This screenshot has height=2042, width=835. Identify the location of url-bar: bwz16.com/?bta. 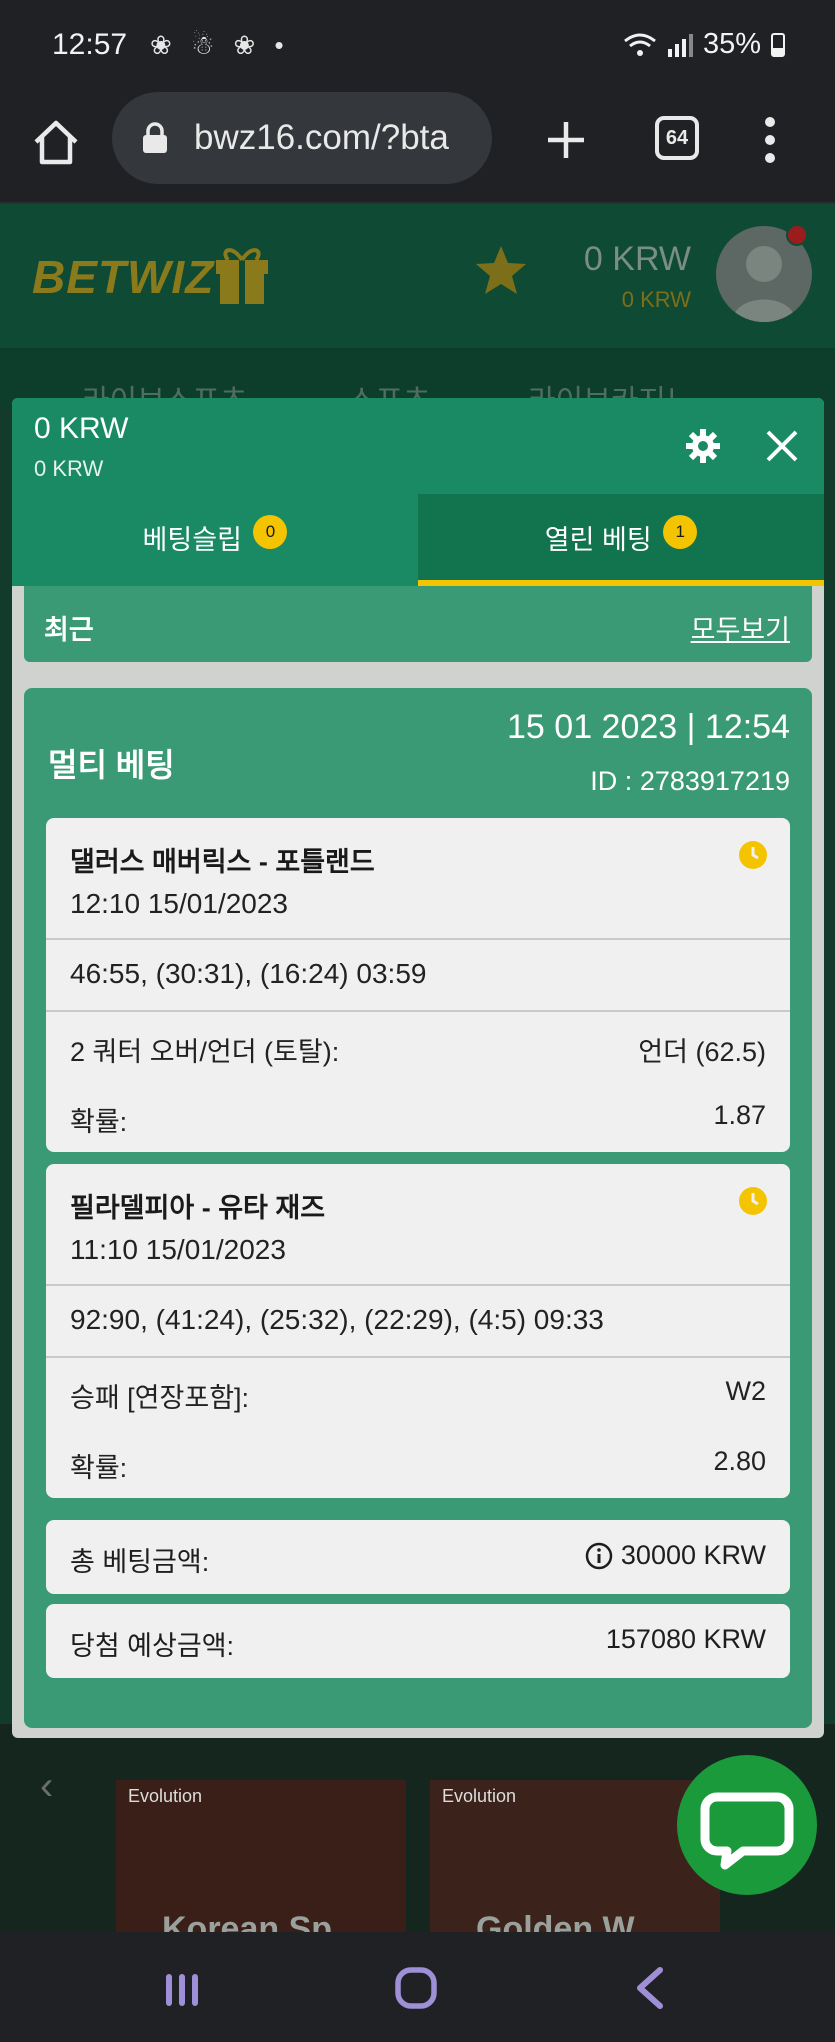
(302, 138).